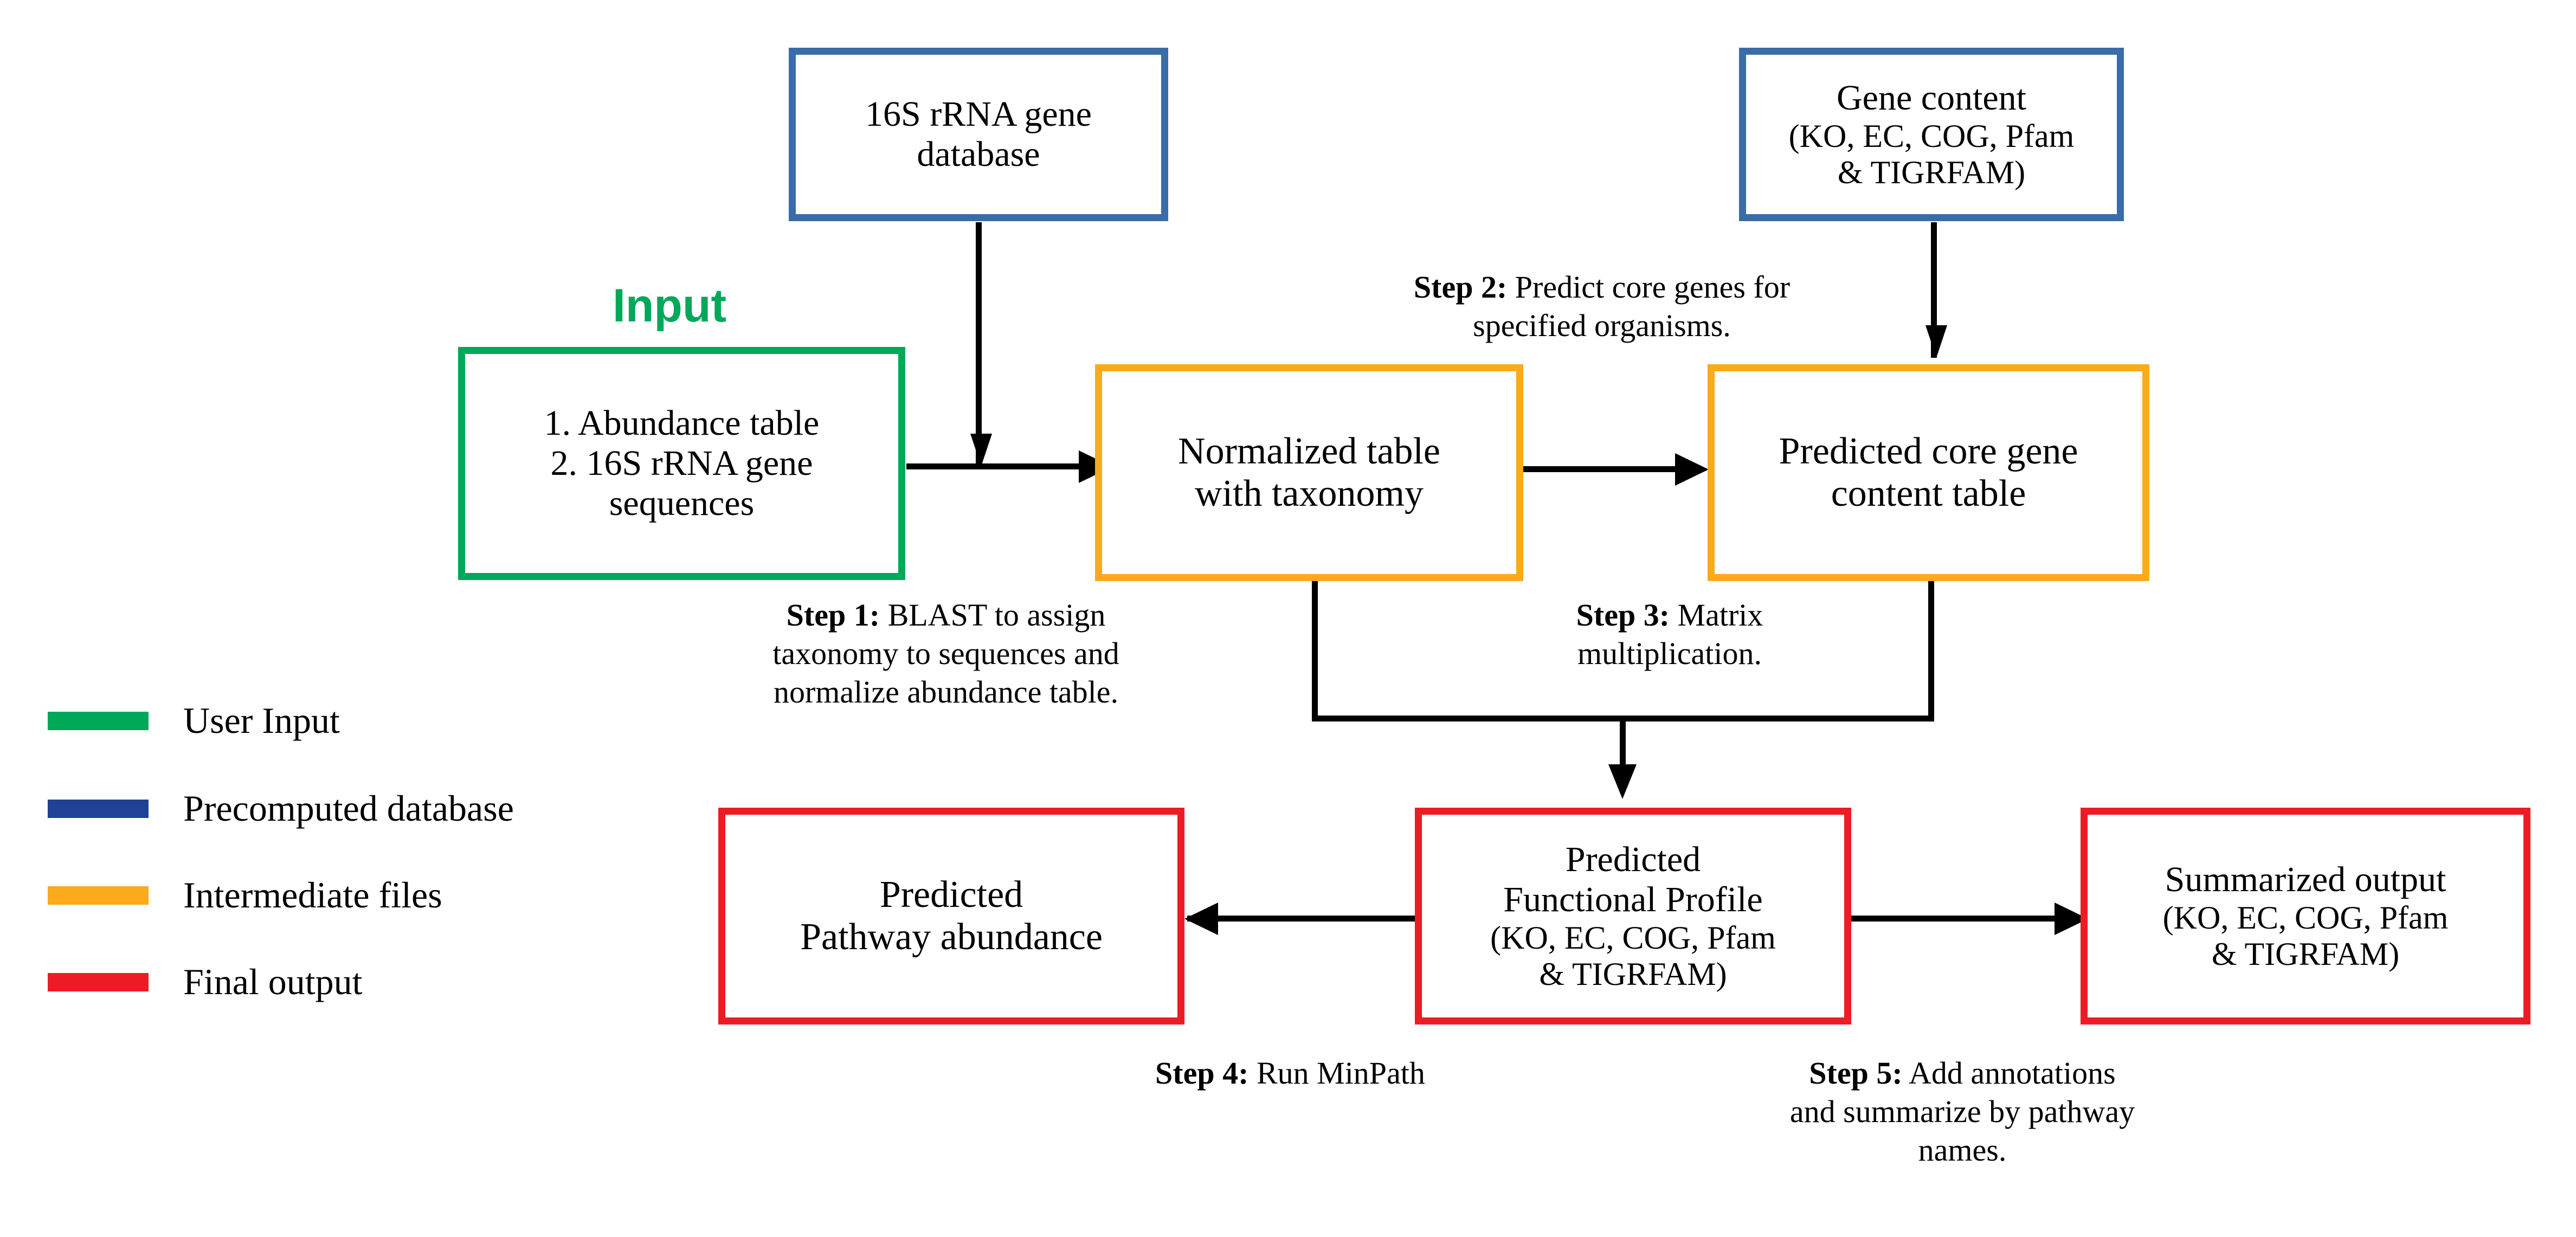 The image size is (2576, 1237). Describe the element at coordinates (2305, 879) in the screenshot. I see `node-summ-line1: Summarized output` at that location.